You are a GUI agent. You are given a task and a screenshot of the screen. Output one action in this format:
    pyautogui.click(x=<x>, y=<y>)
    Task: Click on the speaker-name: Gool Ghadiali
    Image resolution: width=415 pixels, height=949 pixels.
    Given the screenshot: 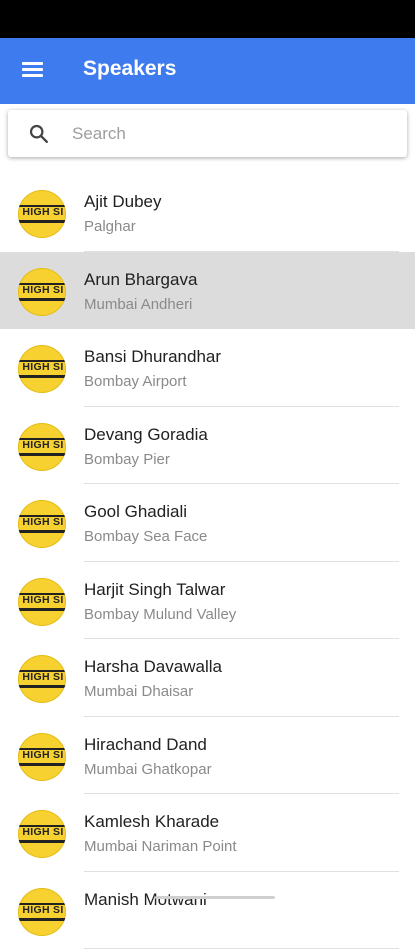 What is the action you would take?
    pyautogui.click(x=135, y=512)
    